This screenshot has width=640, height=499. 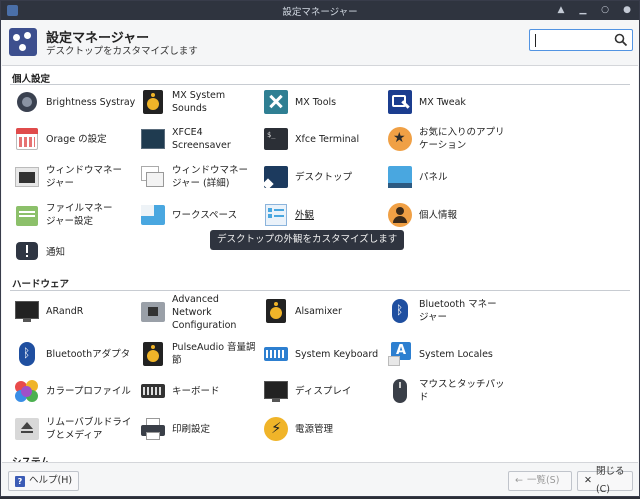 What do you see at coordinates (276, 139) in the screenshot?
I see `terminal-icon: $_` at bounding box center [276, 139].